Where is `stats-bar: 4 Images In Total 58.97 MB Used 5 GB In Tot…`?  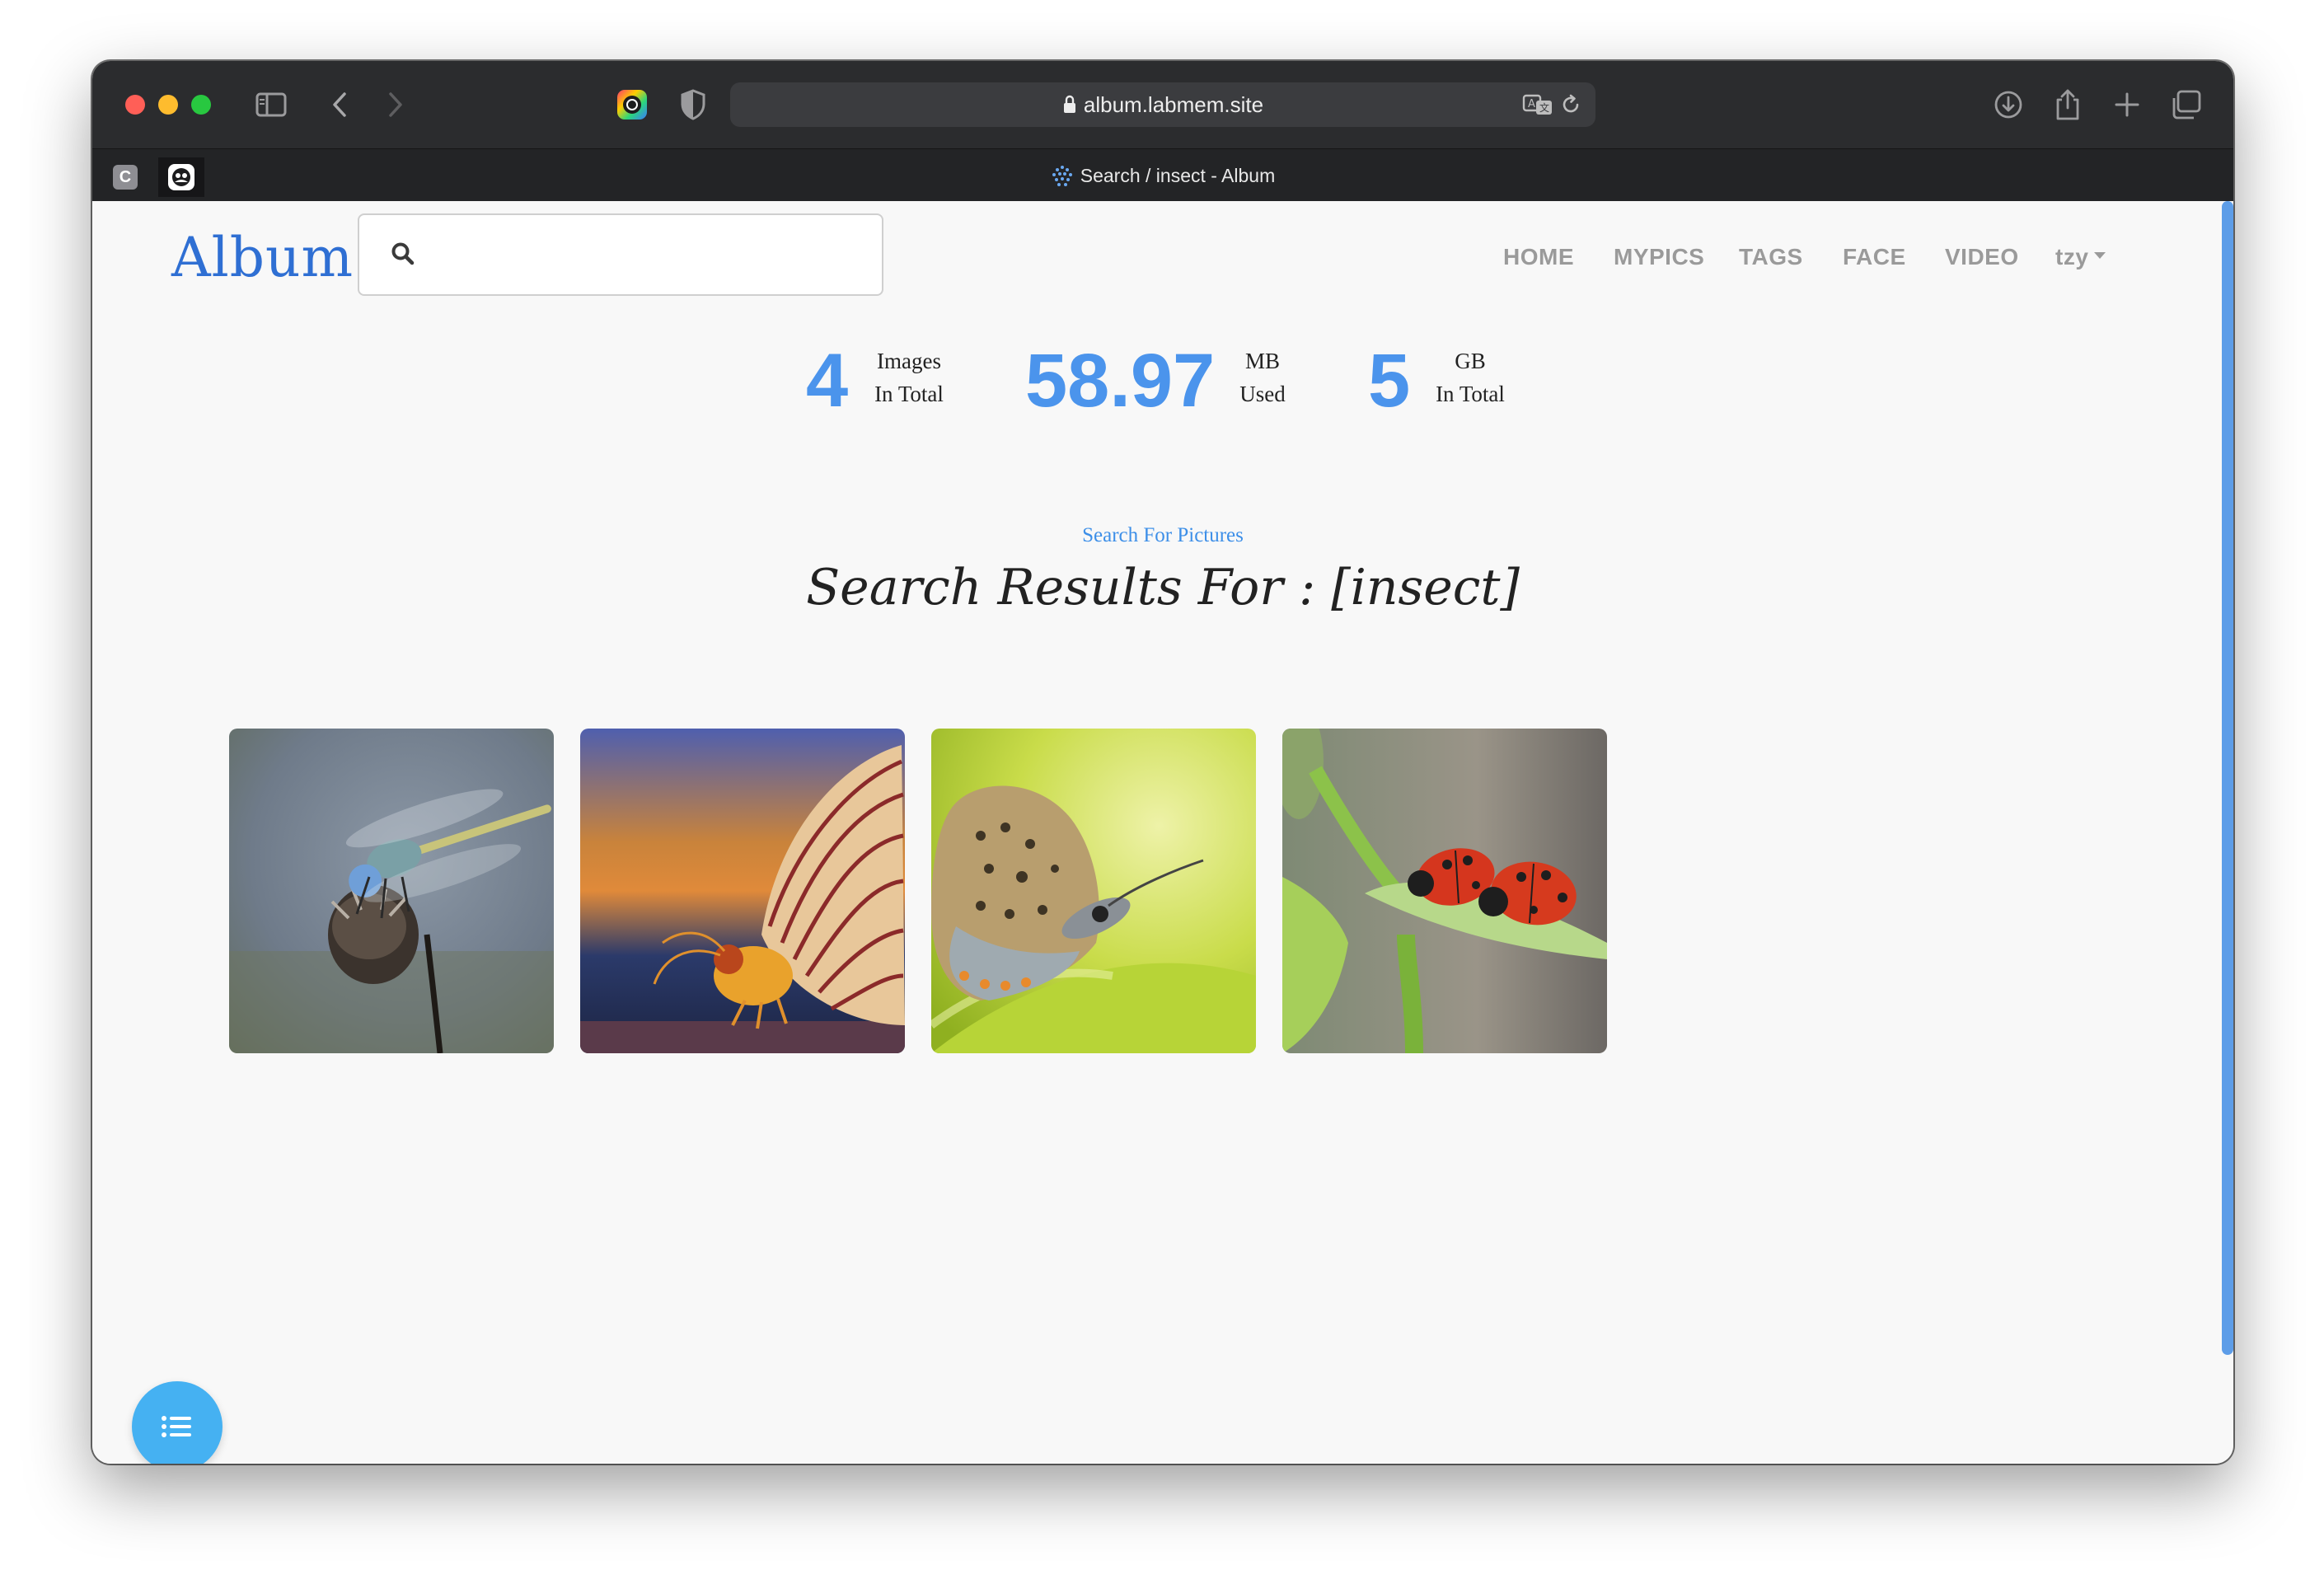 stats-bar: 4 Images In Total 58.97 MB Used 5 GB In Tot… is located at coordinates (1162, 382).